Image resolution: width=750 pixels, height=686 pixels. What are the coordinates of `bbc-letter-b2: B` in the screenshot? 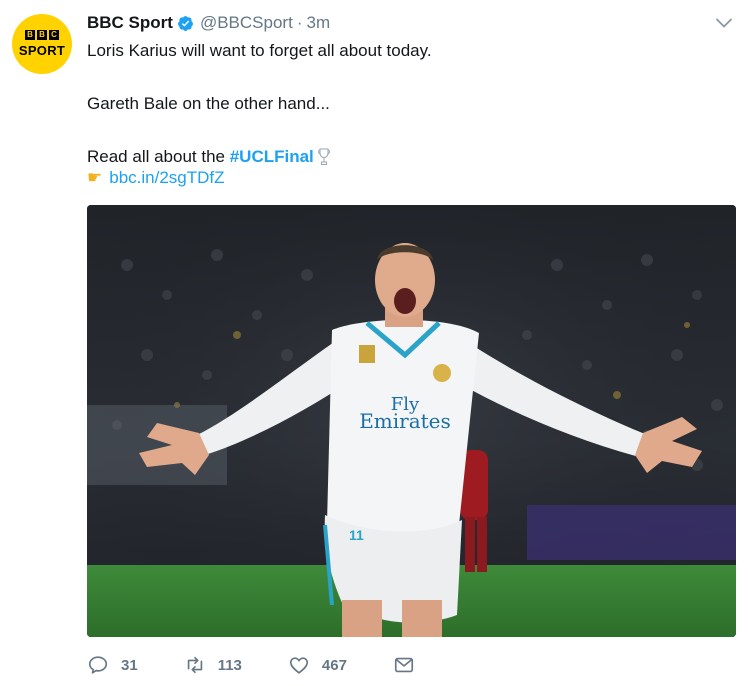 It's located at (42, 35).